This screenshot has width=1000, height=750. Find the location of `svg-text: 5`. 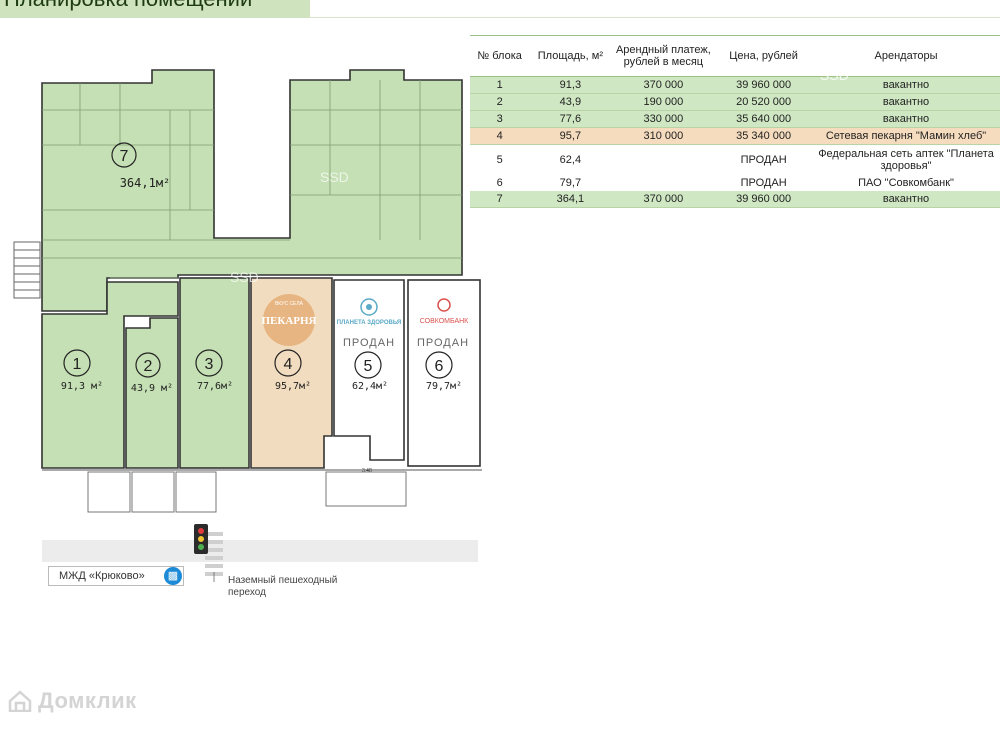

svg-text: 5 is located at coordinates (368, 366).